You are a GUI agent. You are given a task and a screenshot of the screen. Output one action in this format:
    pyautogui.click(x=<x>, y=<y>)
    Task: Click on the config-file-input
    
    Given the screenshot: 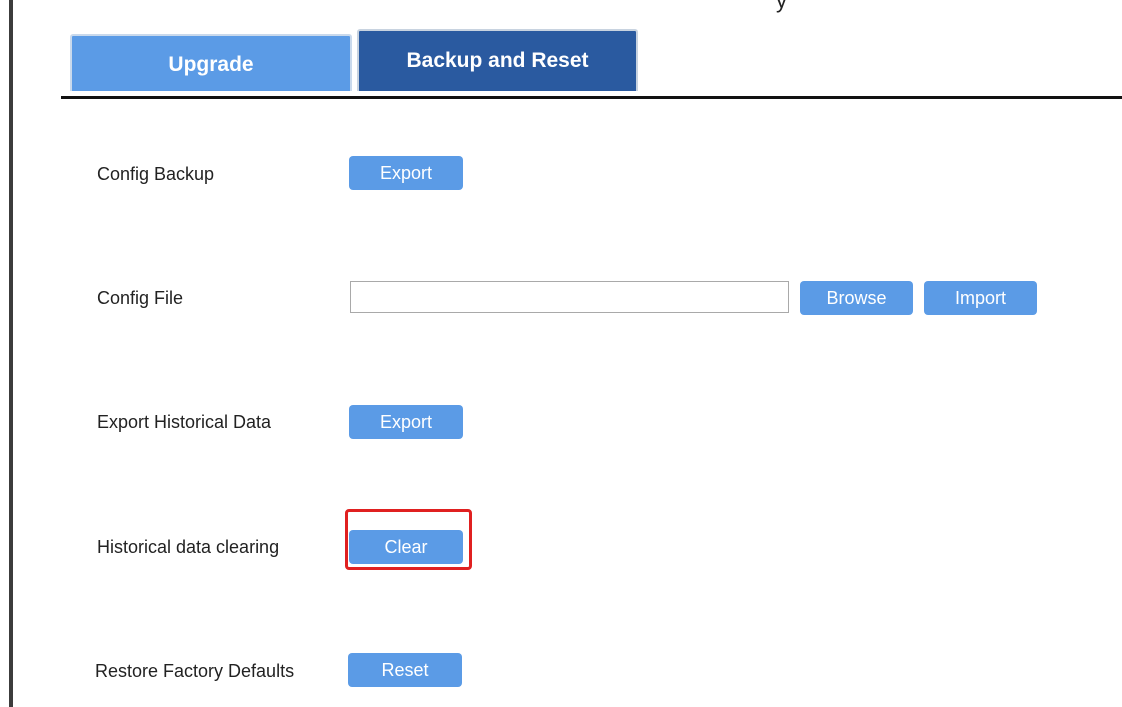 What is the action you would take?
    pyautogui.click(x=569, y=297)
    